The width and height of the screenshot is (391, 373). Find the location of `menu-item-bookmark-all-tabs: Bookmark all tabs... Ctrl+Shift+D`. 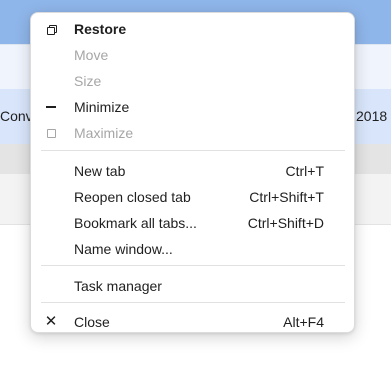

menu-item-bookmark-all-tabs: Bookmark all tabs... Ctrl+Shift+D is located at coordinates (192, 223).